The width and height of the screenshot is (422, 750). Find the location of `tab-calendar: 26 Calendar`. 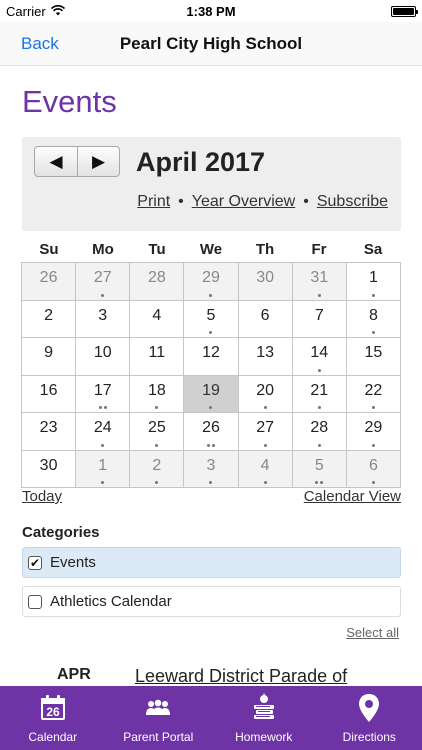

tab-calendar: 26 Calendar is located at coordinates (53, 718).